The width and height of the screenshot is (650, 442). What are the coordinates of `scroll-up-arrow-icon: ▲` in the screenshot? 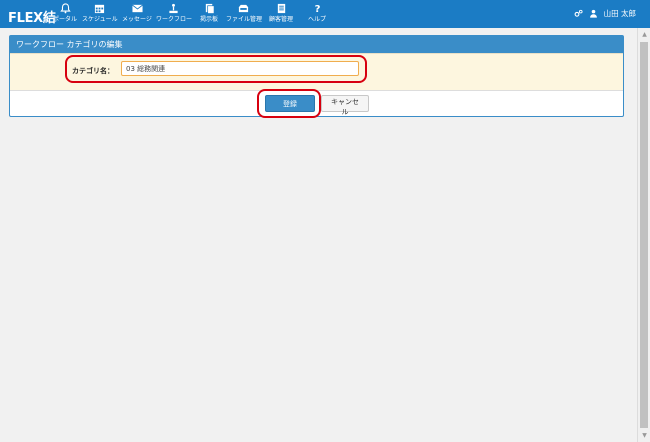 It's located at (644, 34).